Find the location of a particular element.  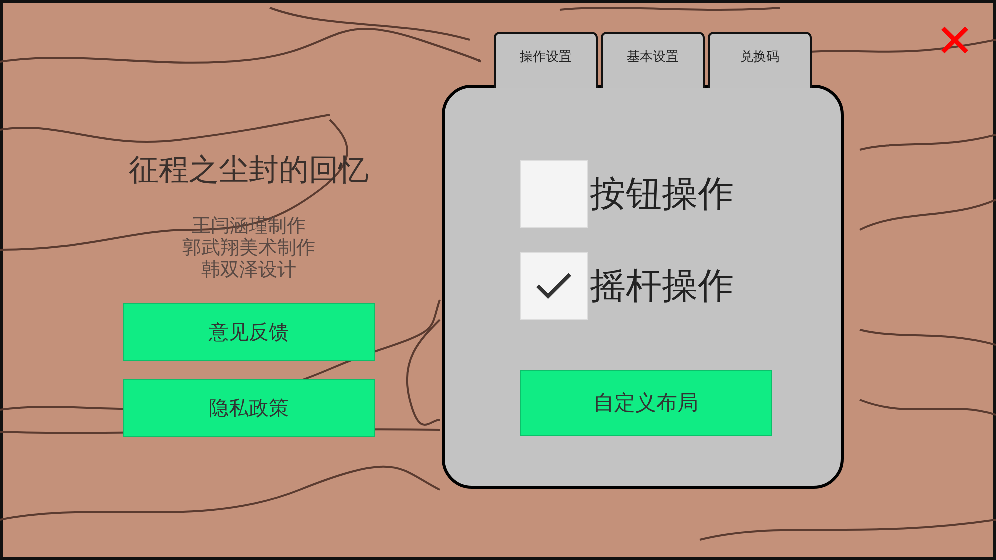

credit-line: 韩双泽设计 is located at coordinates (249, 270).